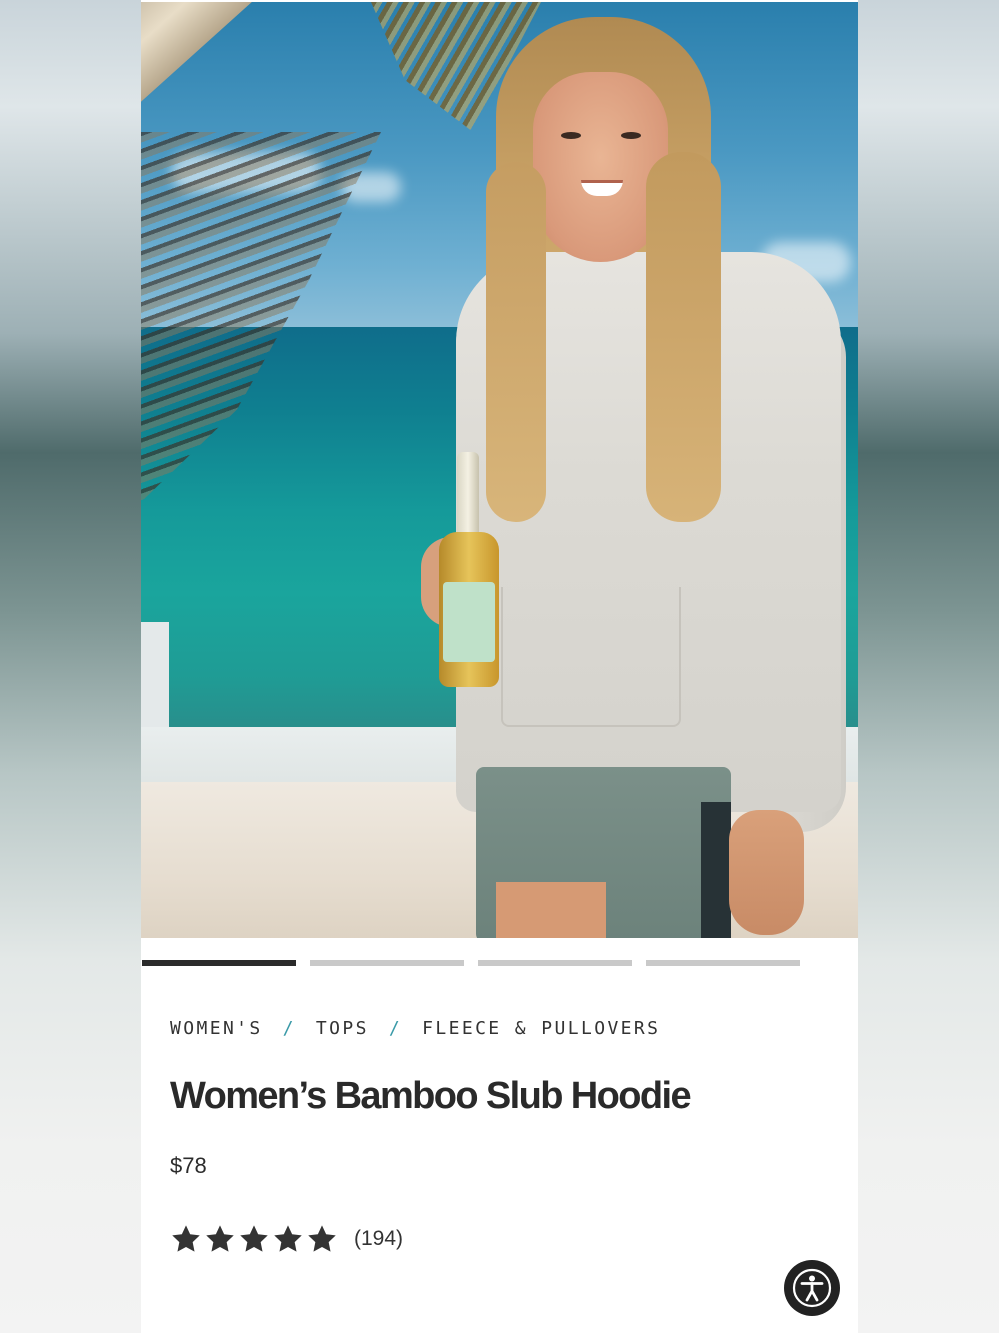 Image resolution: width=999 pixels, height=1333 pixels. I want to click on carousel-indicators, so click(499, 965).